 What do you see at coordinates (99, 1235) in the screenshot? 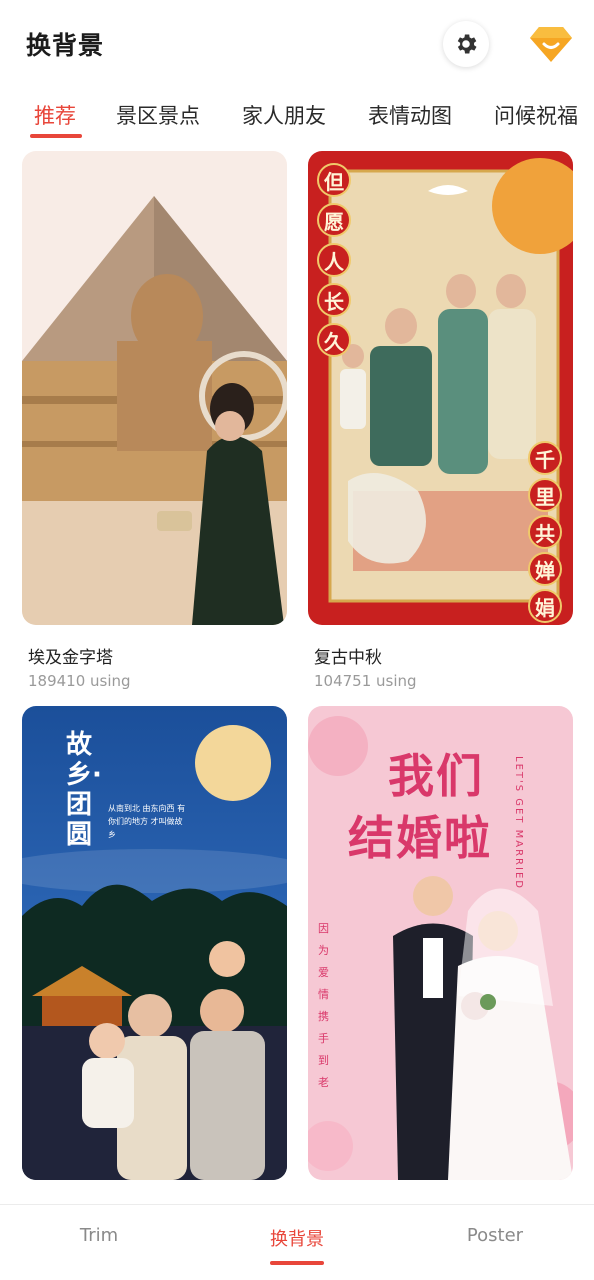
I see `nav-trim: Trim` at bounding box center [99, 1235].